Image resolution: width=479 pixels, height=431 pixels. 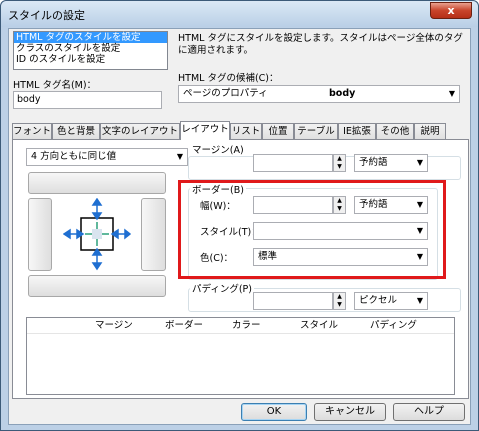 What do you see at coordinates (222, 288) in the screenshot?
I see `padding-label: パディング(P)` at bounding box center [222, 288].